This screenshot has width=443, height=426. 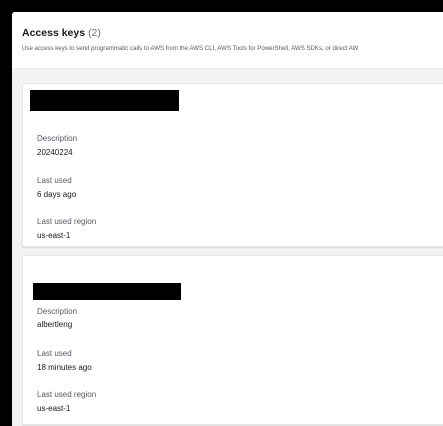 I want to click on access-key-count: (2), so click(x=94, y=33).